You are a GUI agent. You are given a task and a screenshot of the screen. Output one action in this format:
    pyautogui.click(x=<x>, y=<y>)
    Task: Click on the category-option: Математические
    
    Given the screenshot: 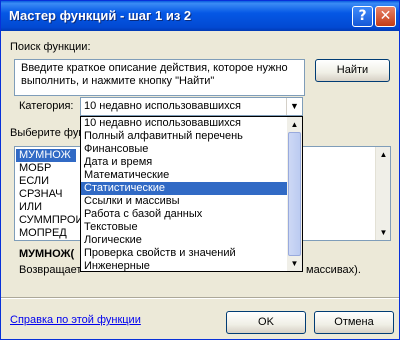 What is the action you would take?
    pyautogui.click(x=184, y=175)
    